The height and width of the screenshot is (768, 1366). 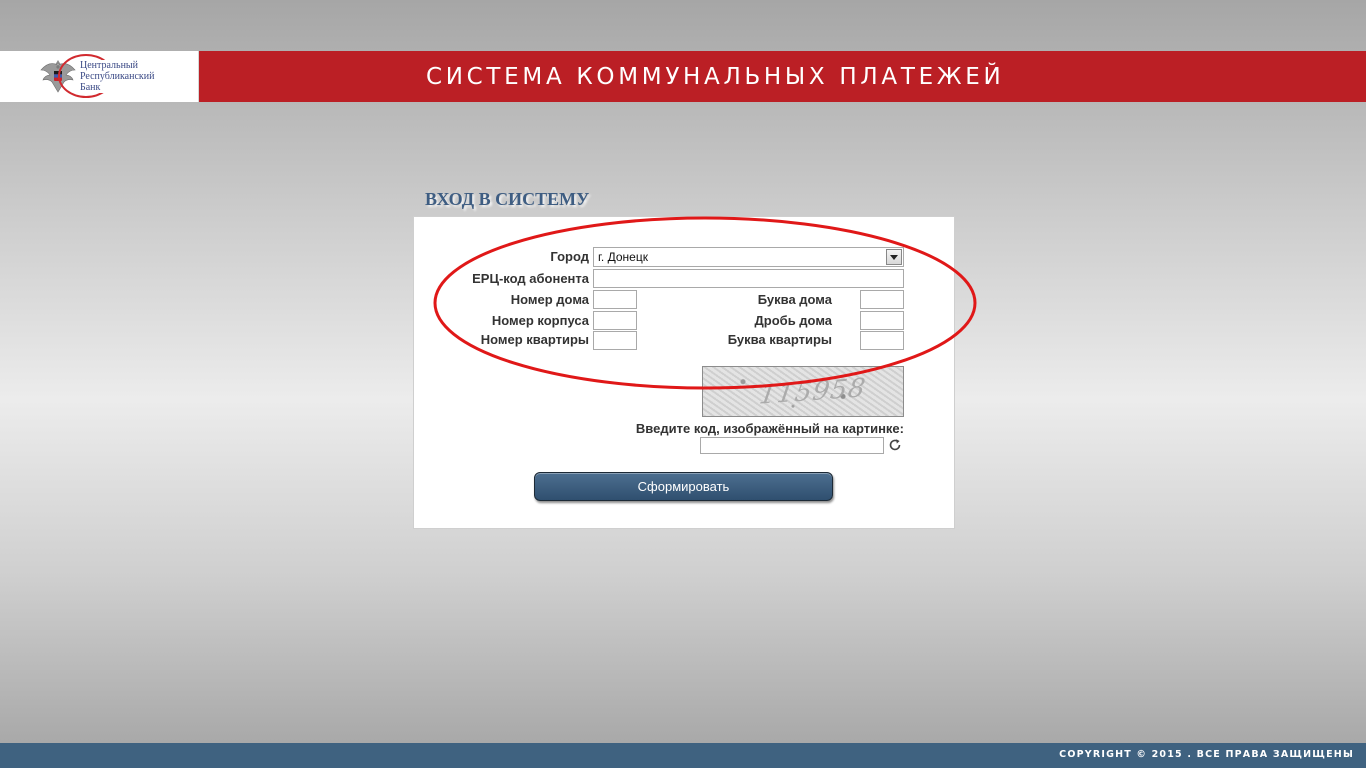 What do you see at coordinates (813, 392) in the screenshot?
I see `captcha-code: 115958` at bounding box center [813, 392].